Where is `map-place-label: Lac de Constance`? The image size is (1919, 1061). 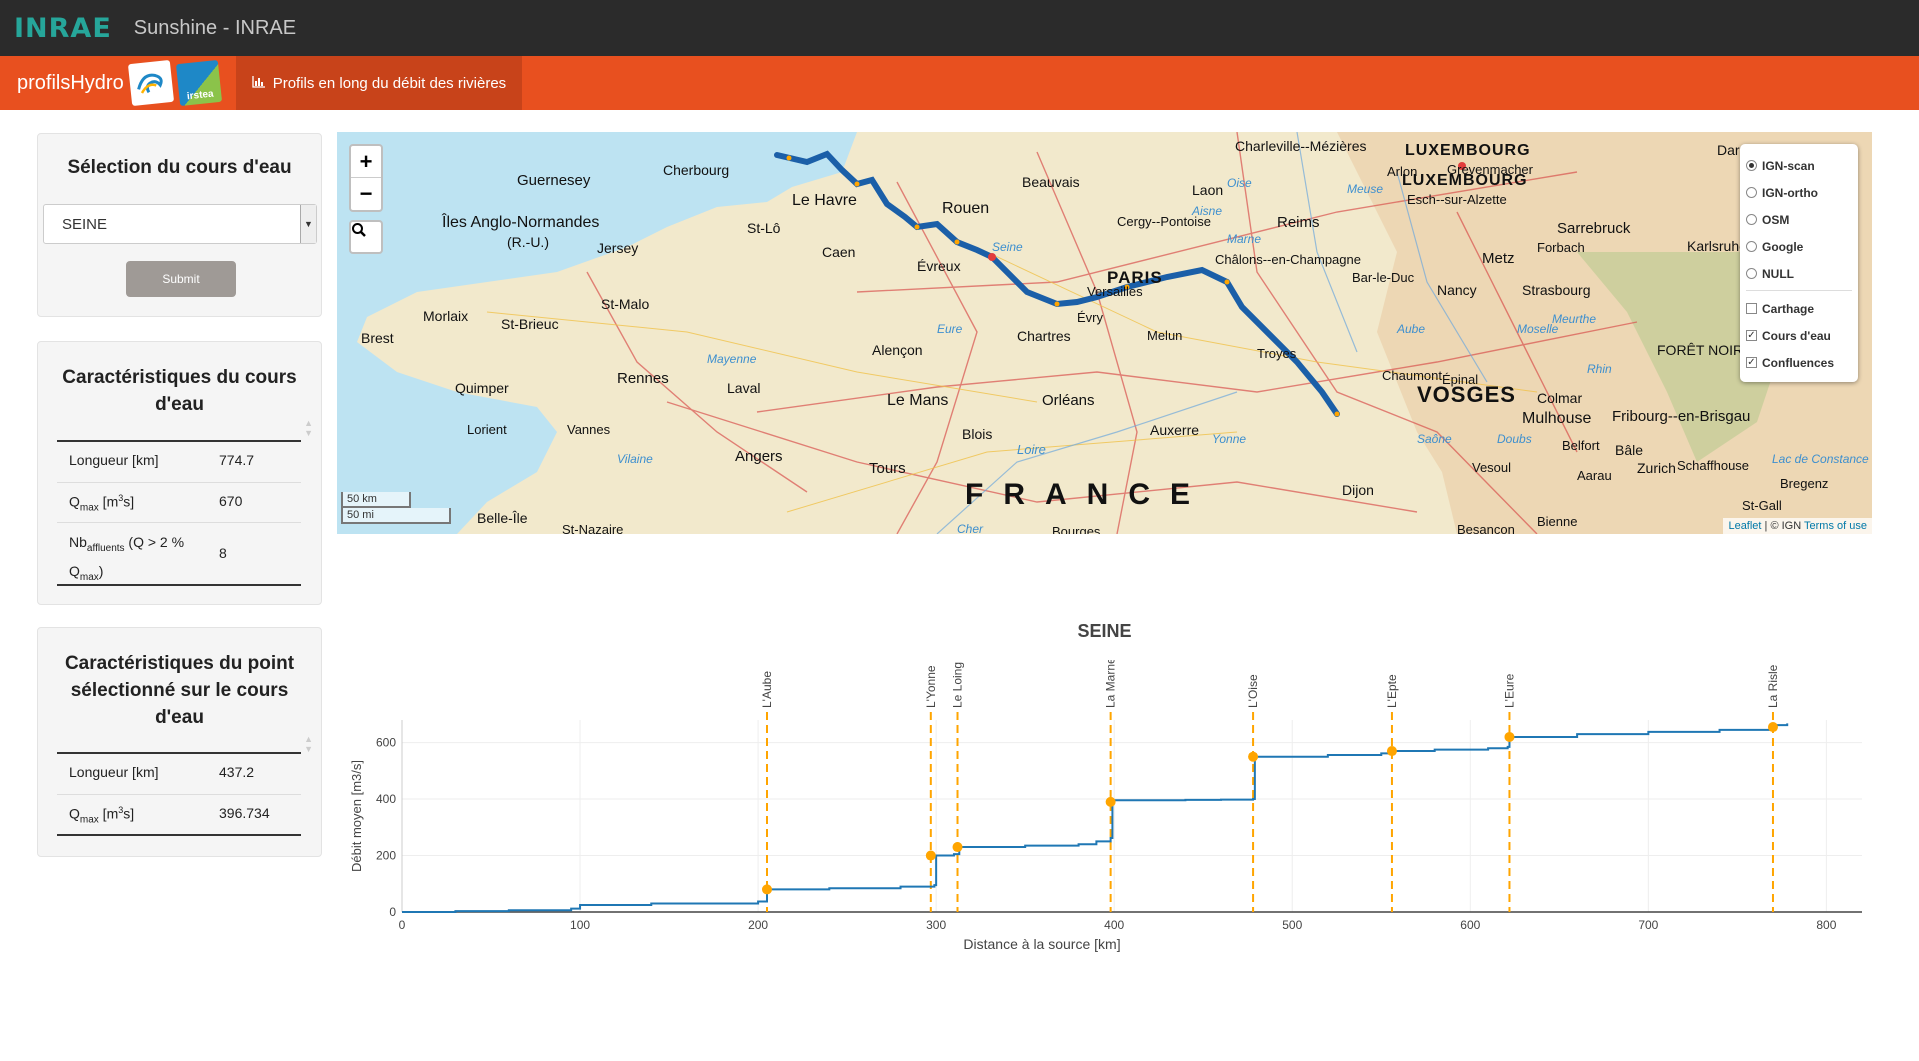
map-place-label: Lac de Constance is located at coordinates (1820, 459).